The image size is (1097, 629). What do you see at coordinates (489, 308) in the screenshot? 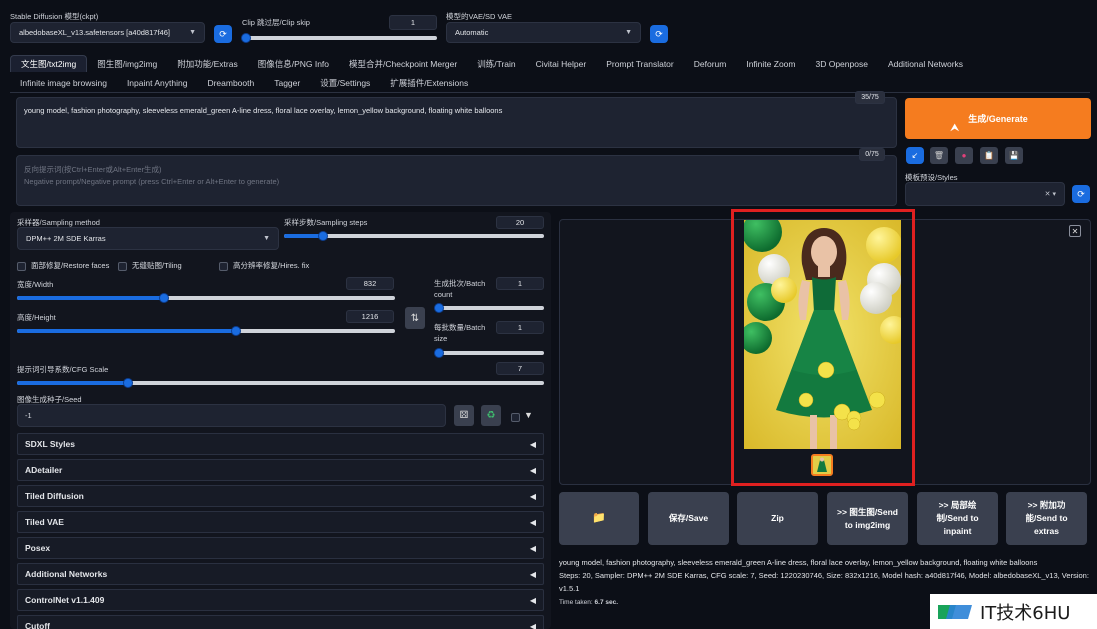
I see `batch-count-slider` at bounding box center [489, 308].